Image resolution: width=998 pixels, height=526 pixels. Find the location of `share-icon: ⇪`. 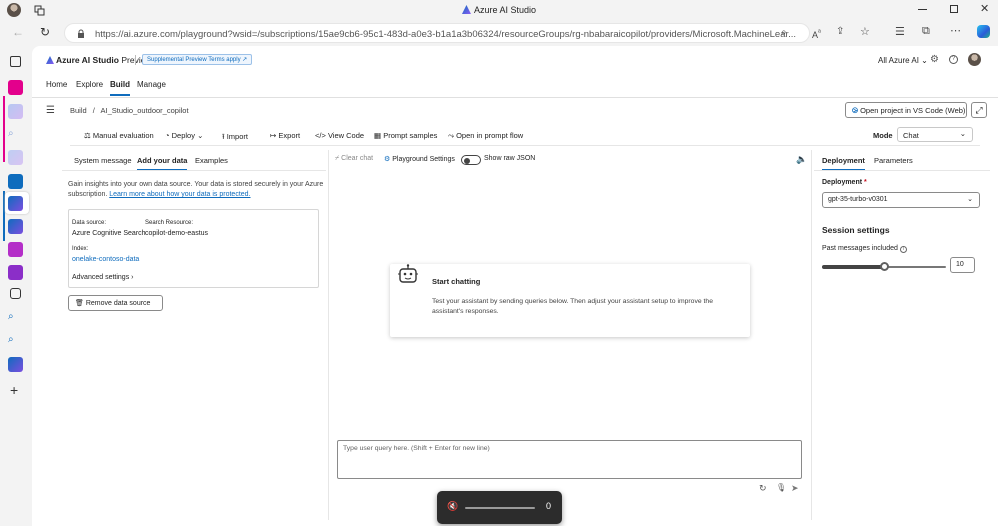

share-icon: ⇪ is located at coordinates (840, 31).